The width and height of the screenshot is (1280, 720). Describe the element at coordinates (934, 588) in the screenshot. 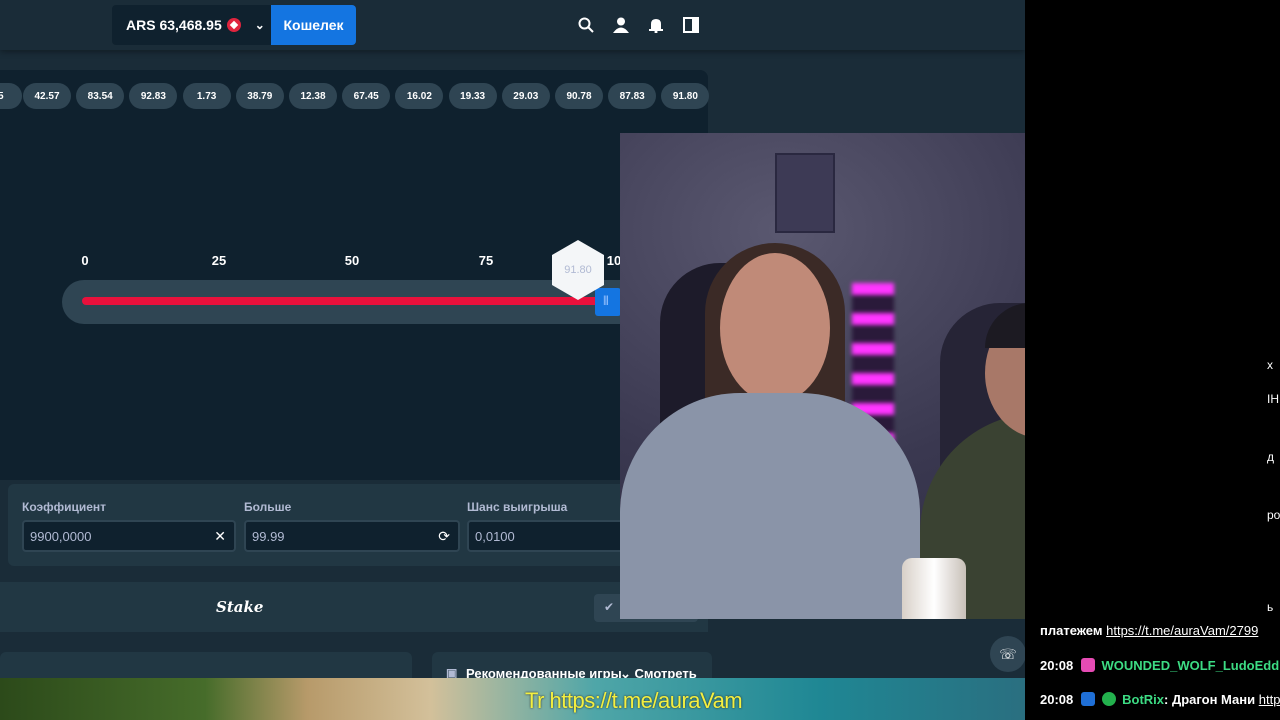

I see `drink-can` at that location.